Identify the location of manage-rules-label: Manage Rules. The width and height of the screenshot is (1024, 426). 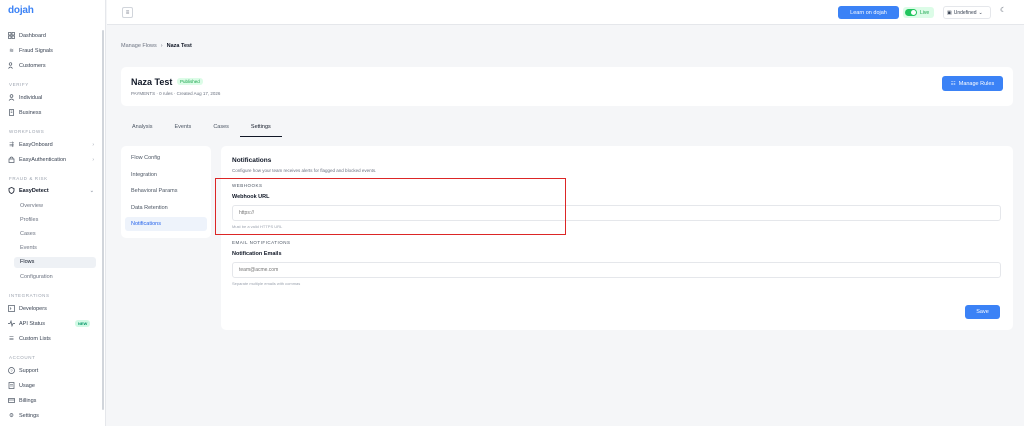
(976, 83).